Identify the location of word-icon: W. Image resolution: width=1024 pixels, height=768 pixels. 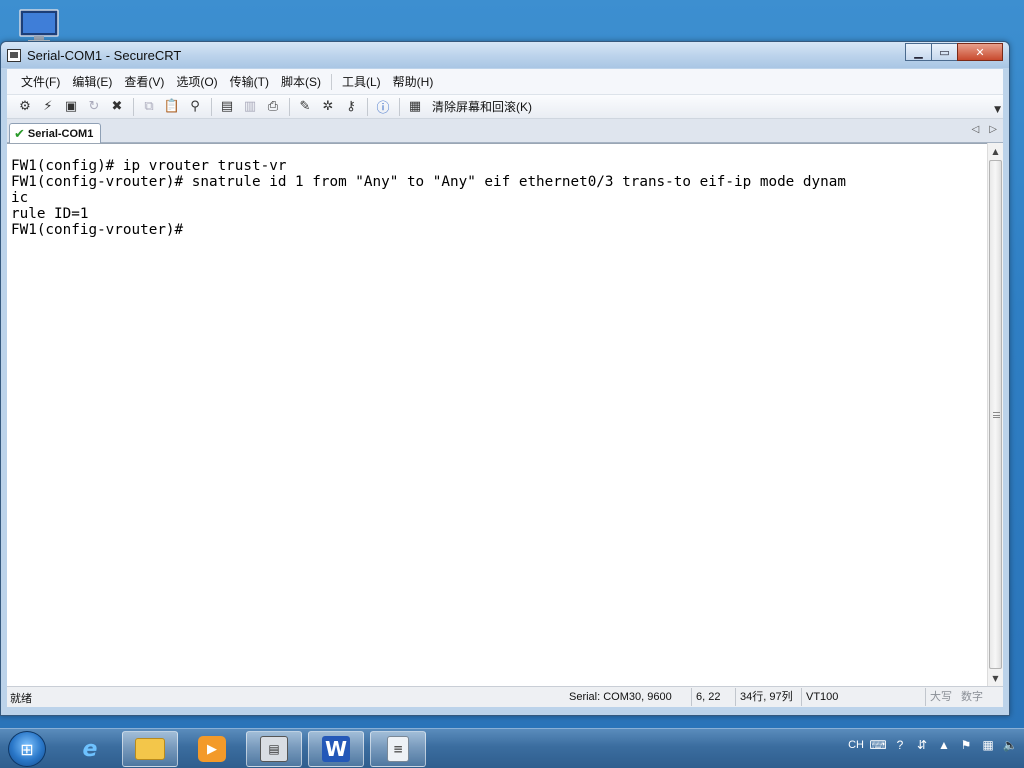
(336, 749).